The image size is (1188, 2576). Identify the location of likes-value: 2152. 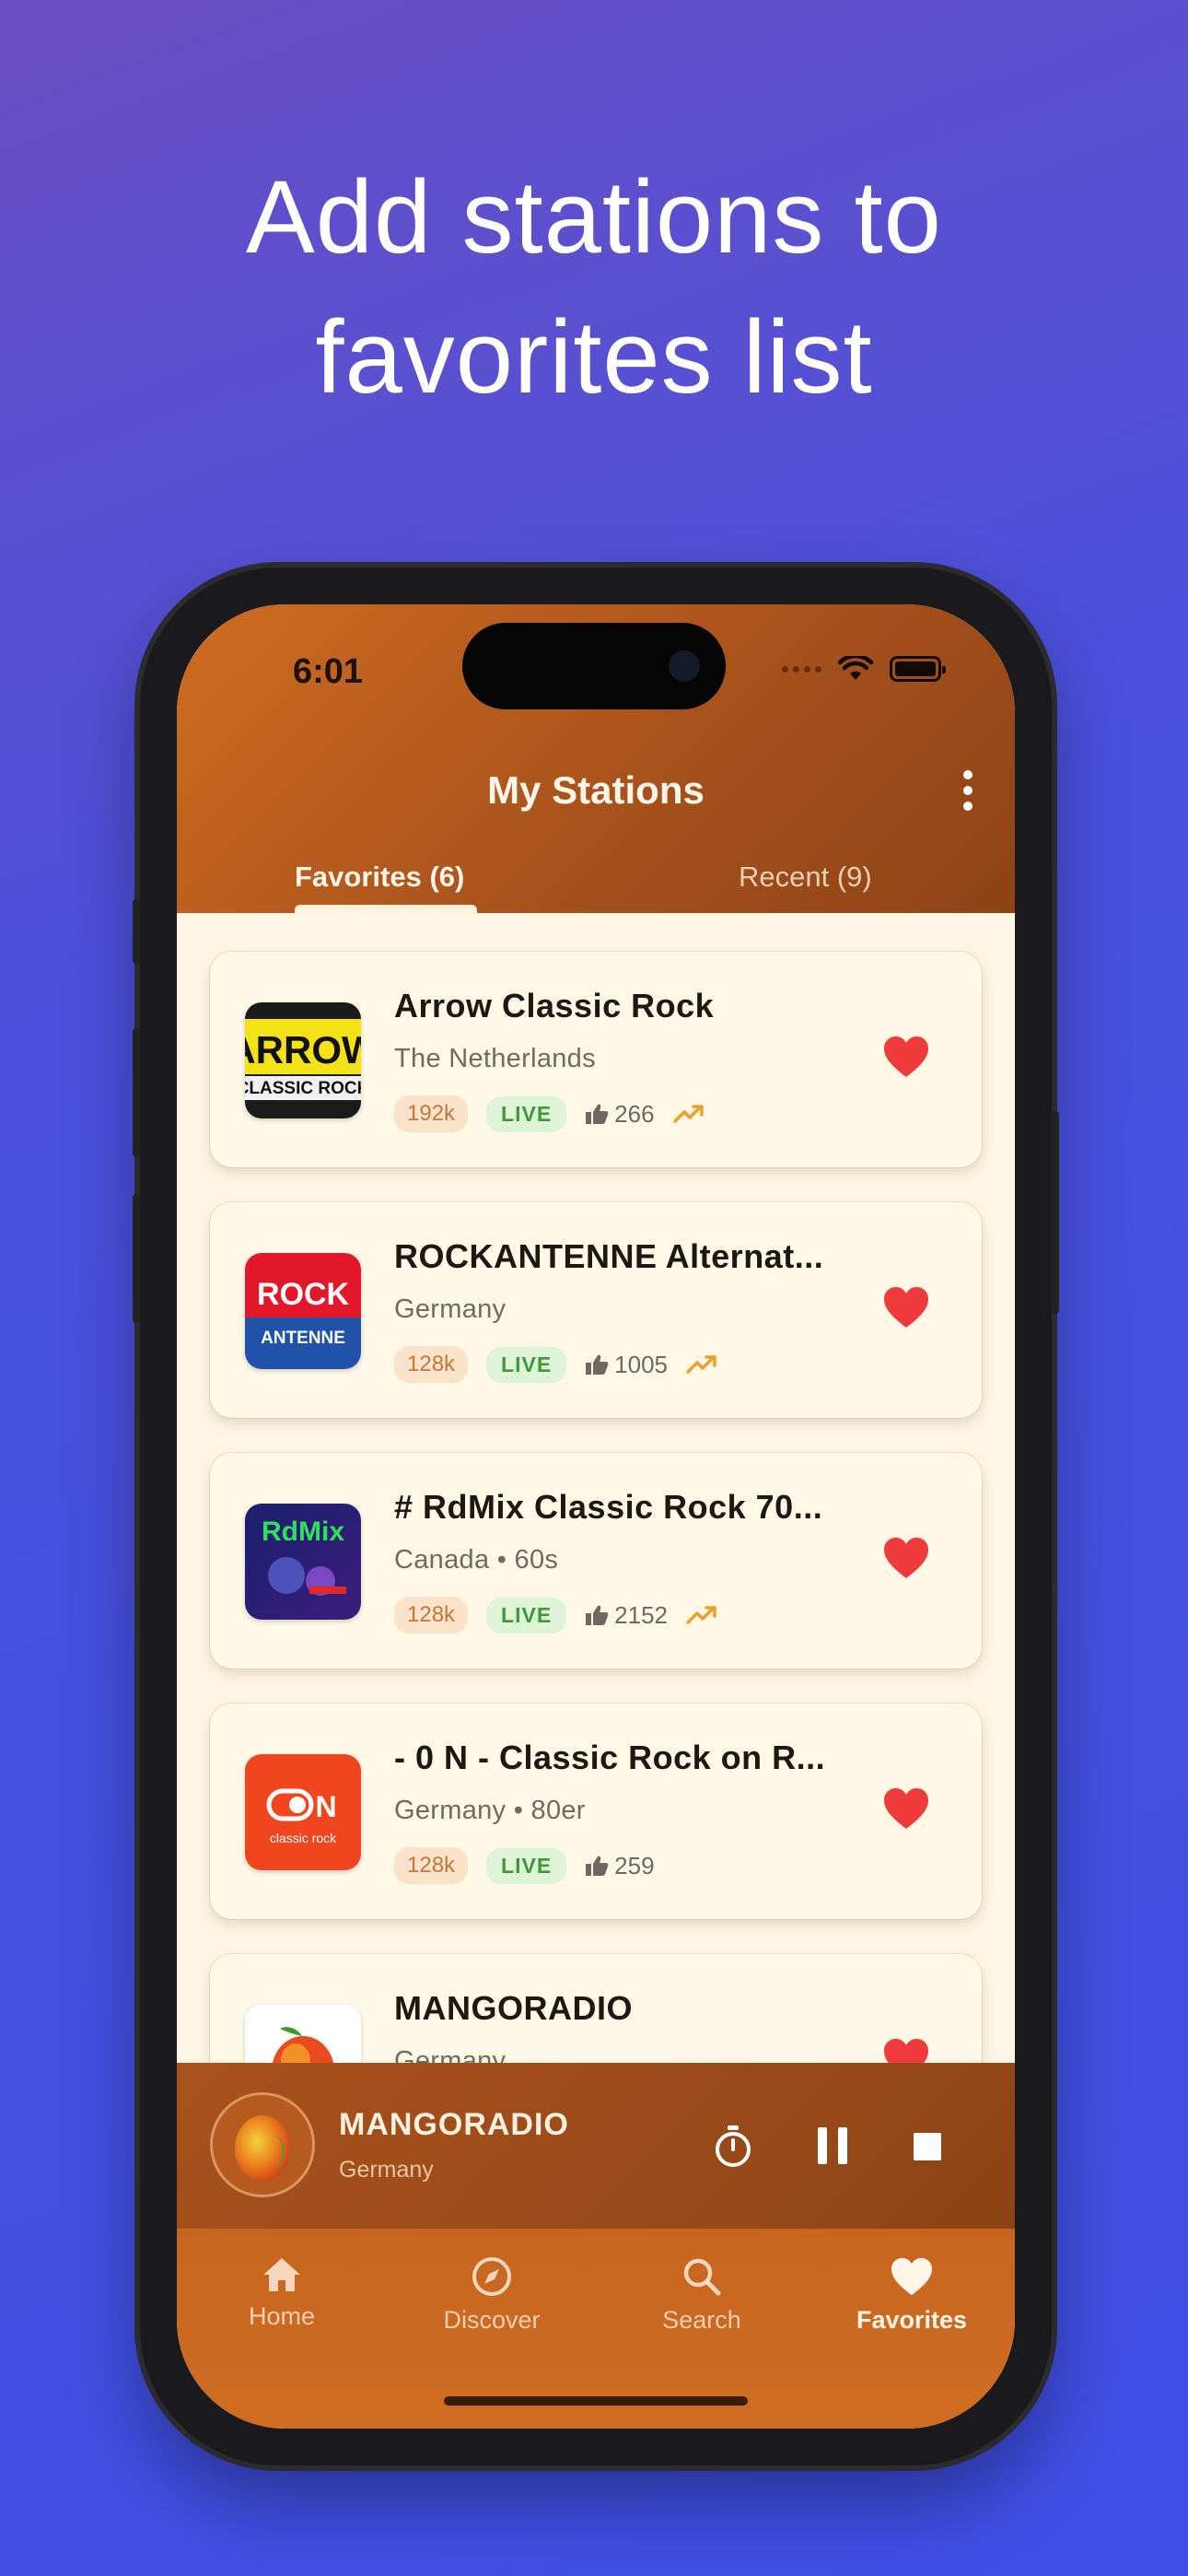
(641, 1615).